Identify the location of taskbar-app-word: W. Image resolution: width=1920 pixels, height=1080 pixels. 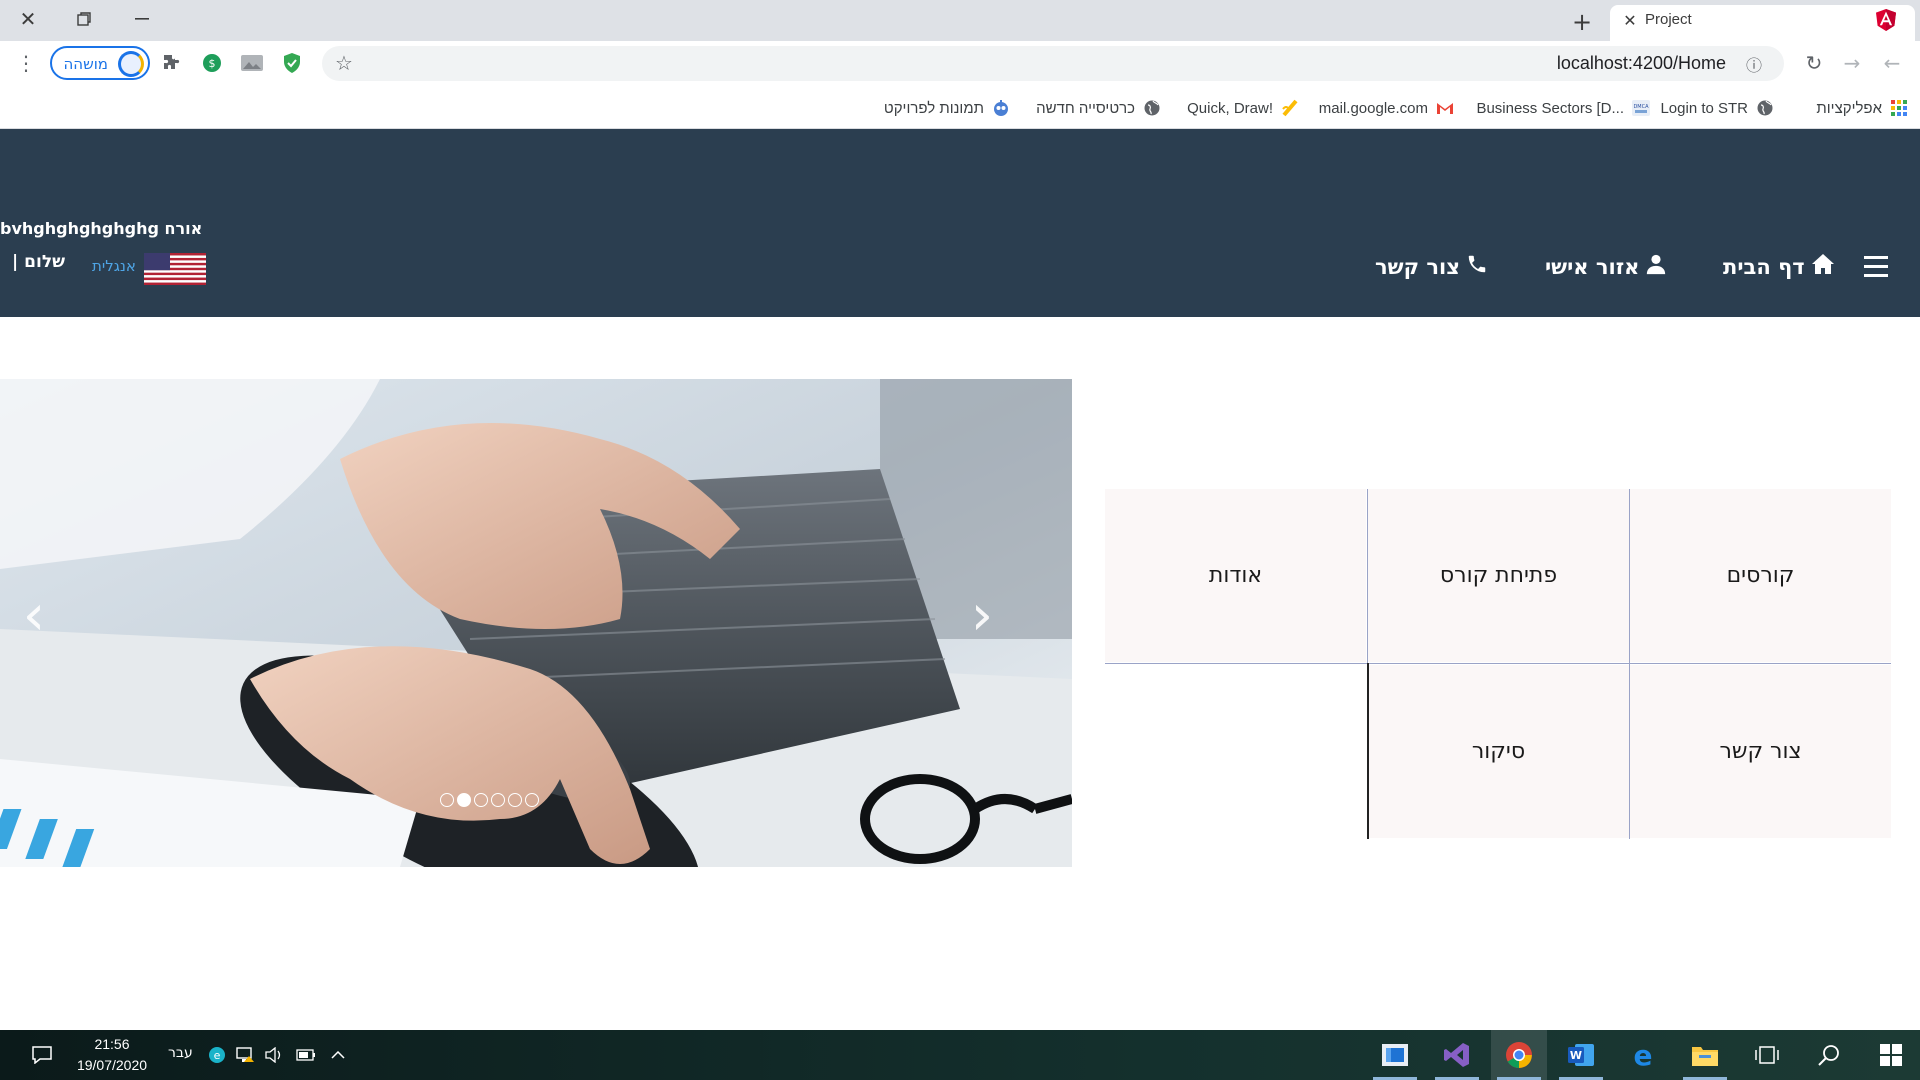
(1581, 1055).